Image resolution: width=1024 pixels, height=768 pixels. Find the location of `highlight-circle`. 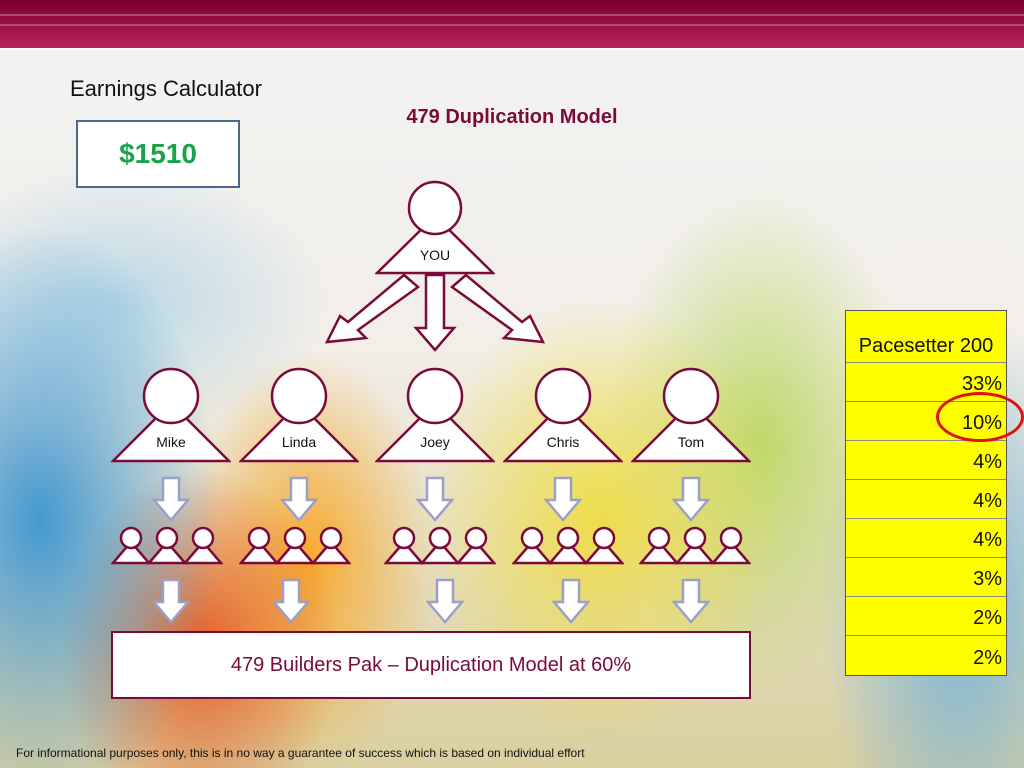

highlight-circle is located at coordinates (980, 417).